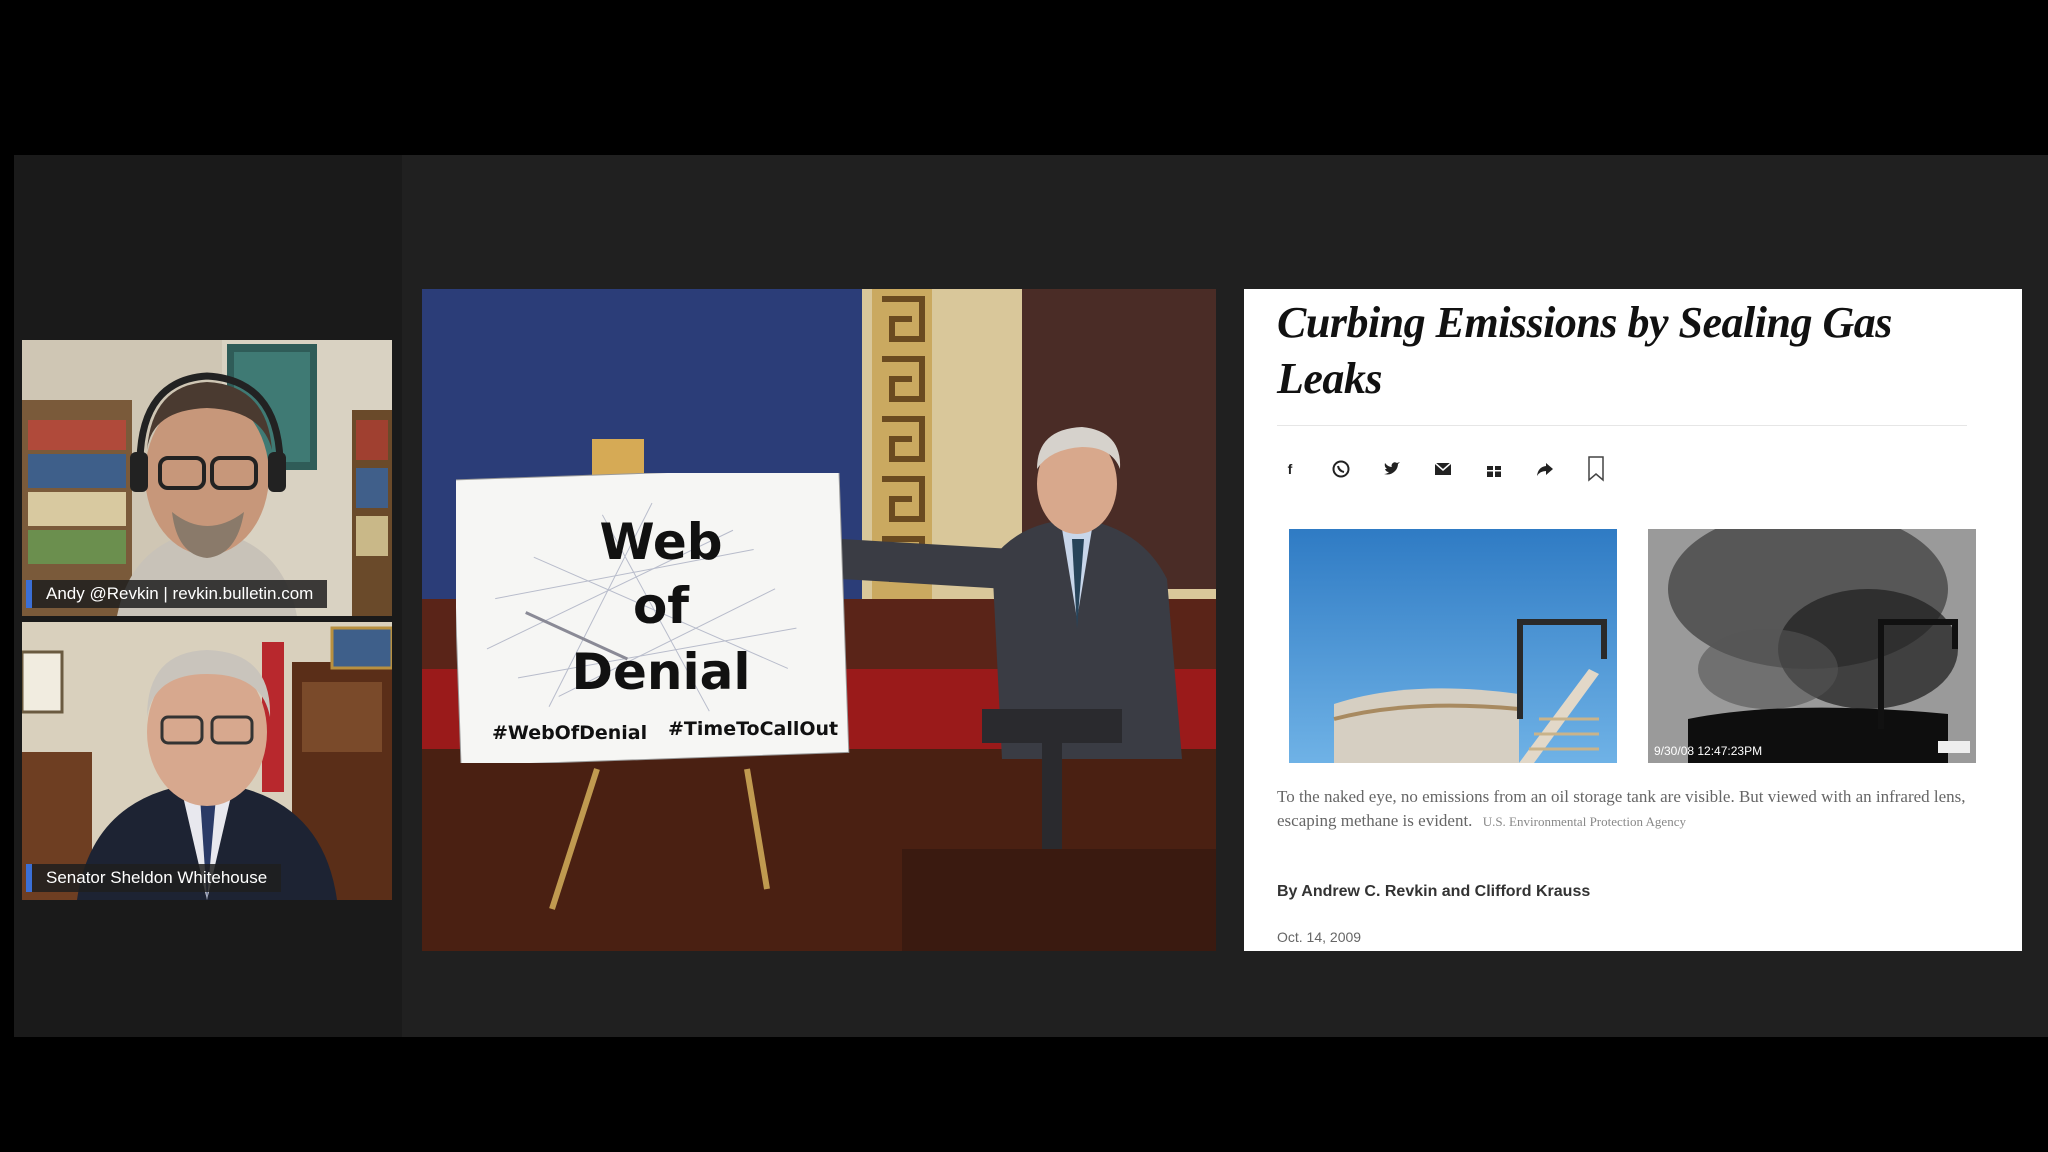  Describe the element at coordinates (177, 594) in the screenshot. I see `participant-name-andy: Andy @Revkin | revkin.bulletin.com` at that location.